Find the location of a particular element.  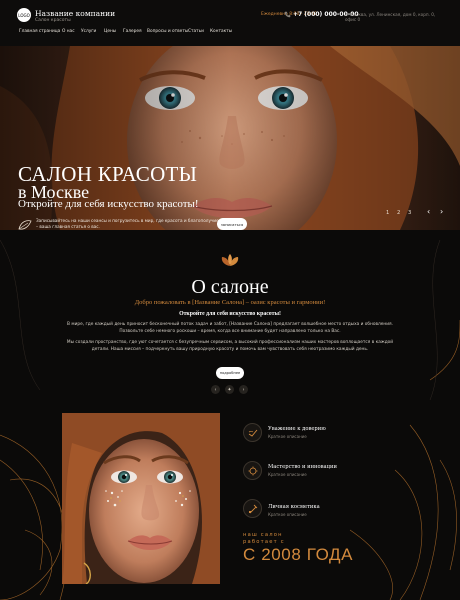

slider-prev-button: ‹ is located at coordinates (428, 211).